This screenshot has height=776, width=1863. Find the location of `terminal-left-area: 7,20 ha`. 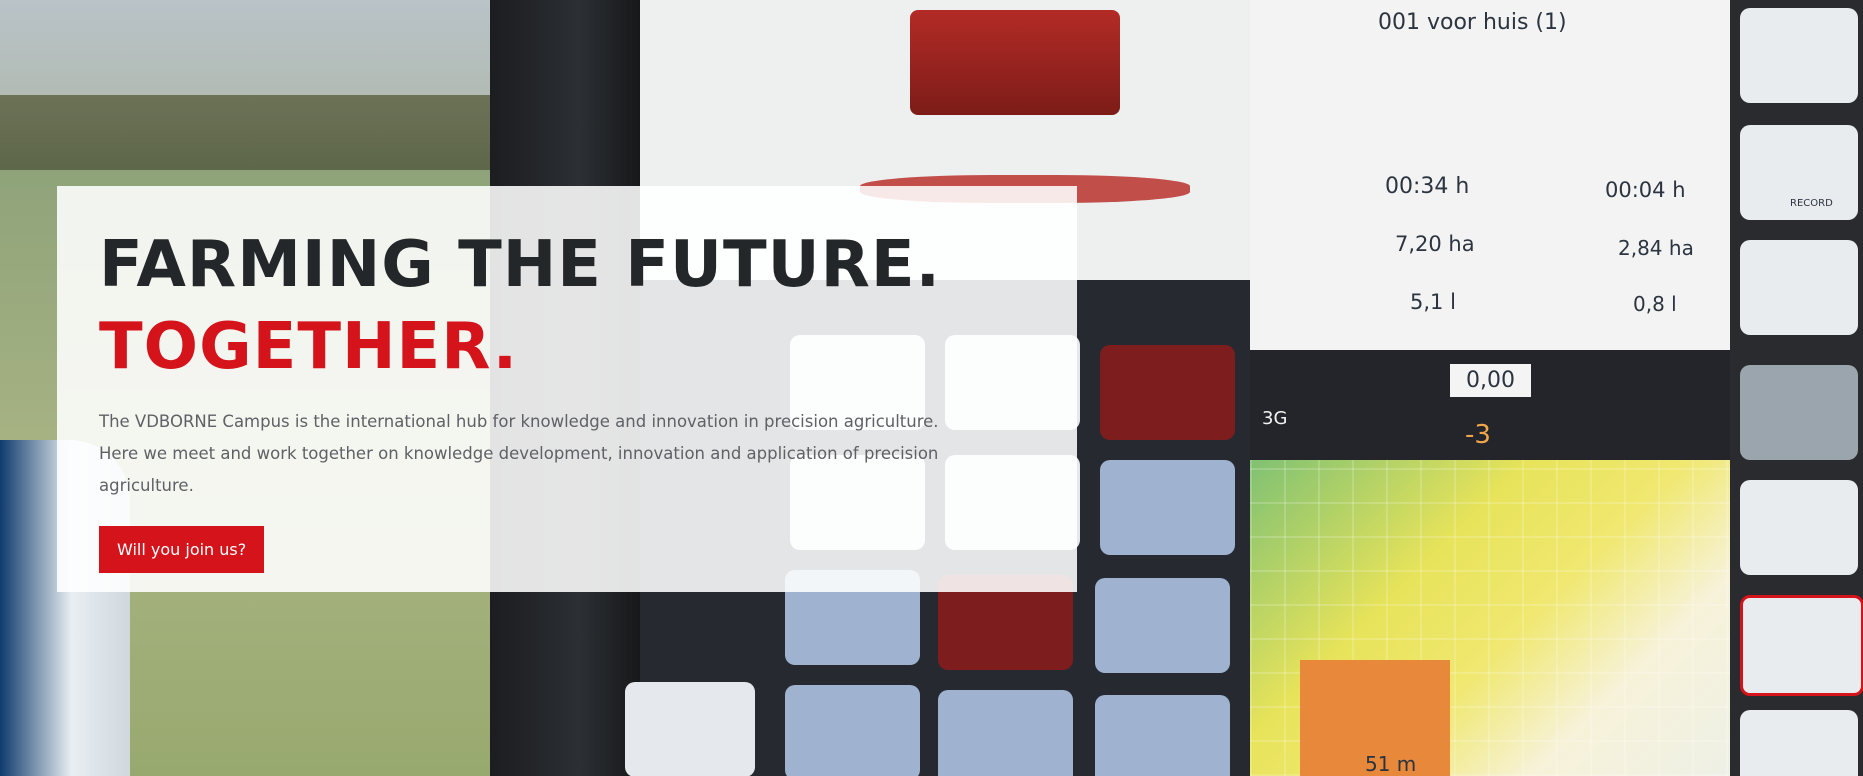

terminal-left-area: 7,20 ha is located at coordinates (1435, 244).